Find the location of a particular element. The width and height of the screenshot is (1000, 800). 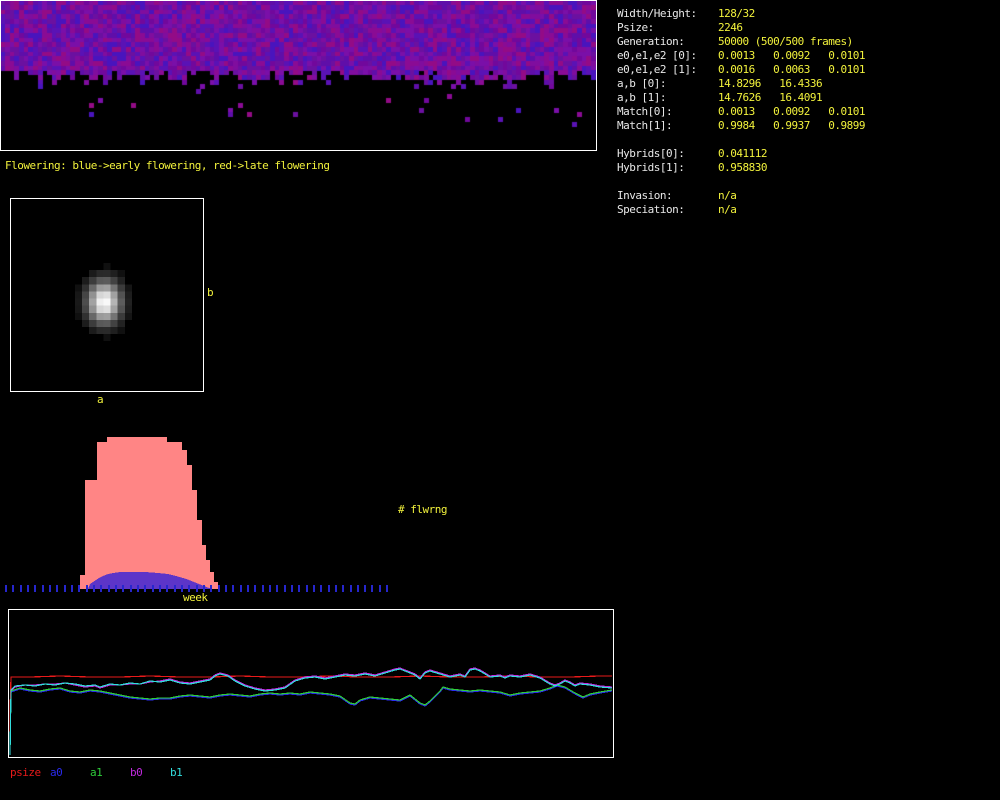

population-grid-panel is located at coordinates (298, 75).